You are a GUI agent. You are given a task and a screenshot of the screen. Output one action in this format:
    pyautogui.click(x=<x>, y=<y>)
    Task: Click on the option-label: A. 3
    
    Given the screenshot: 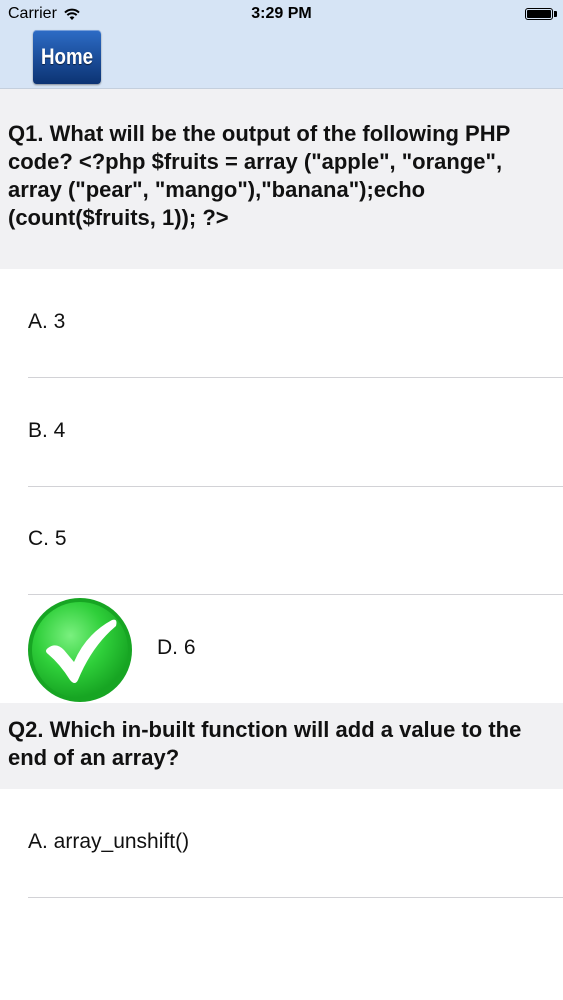 What is the action you would take?
    pyautogui.click(x=47, y=321)
    